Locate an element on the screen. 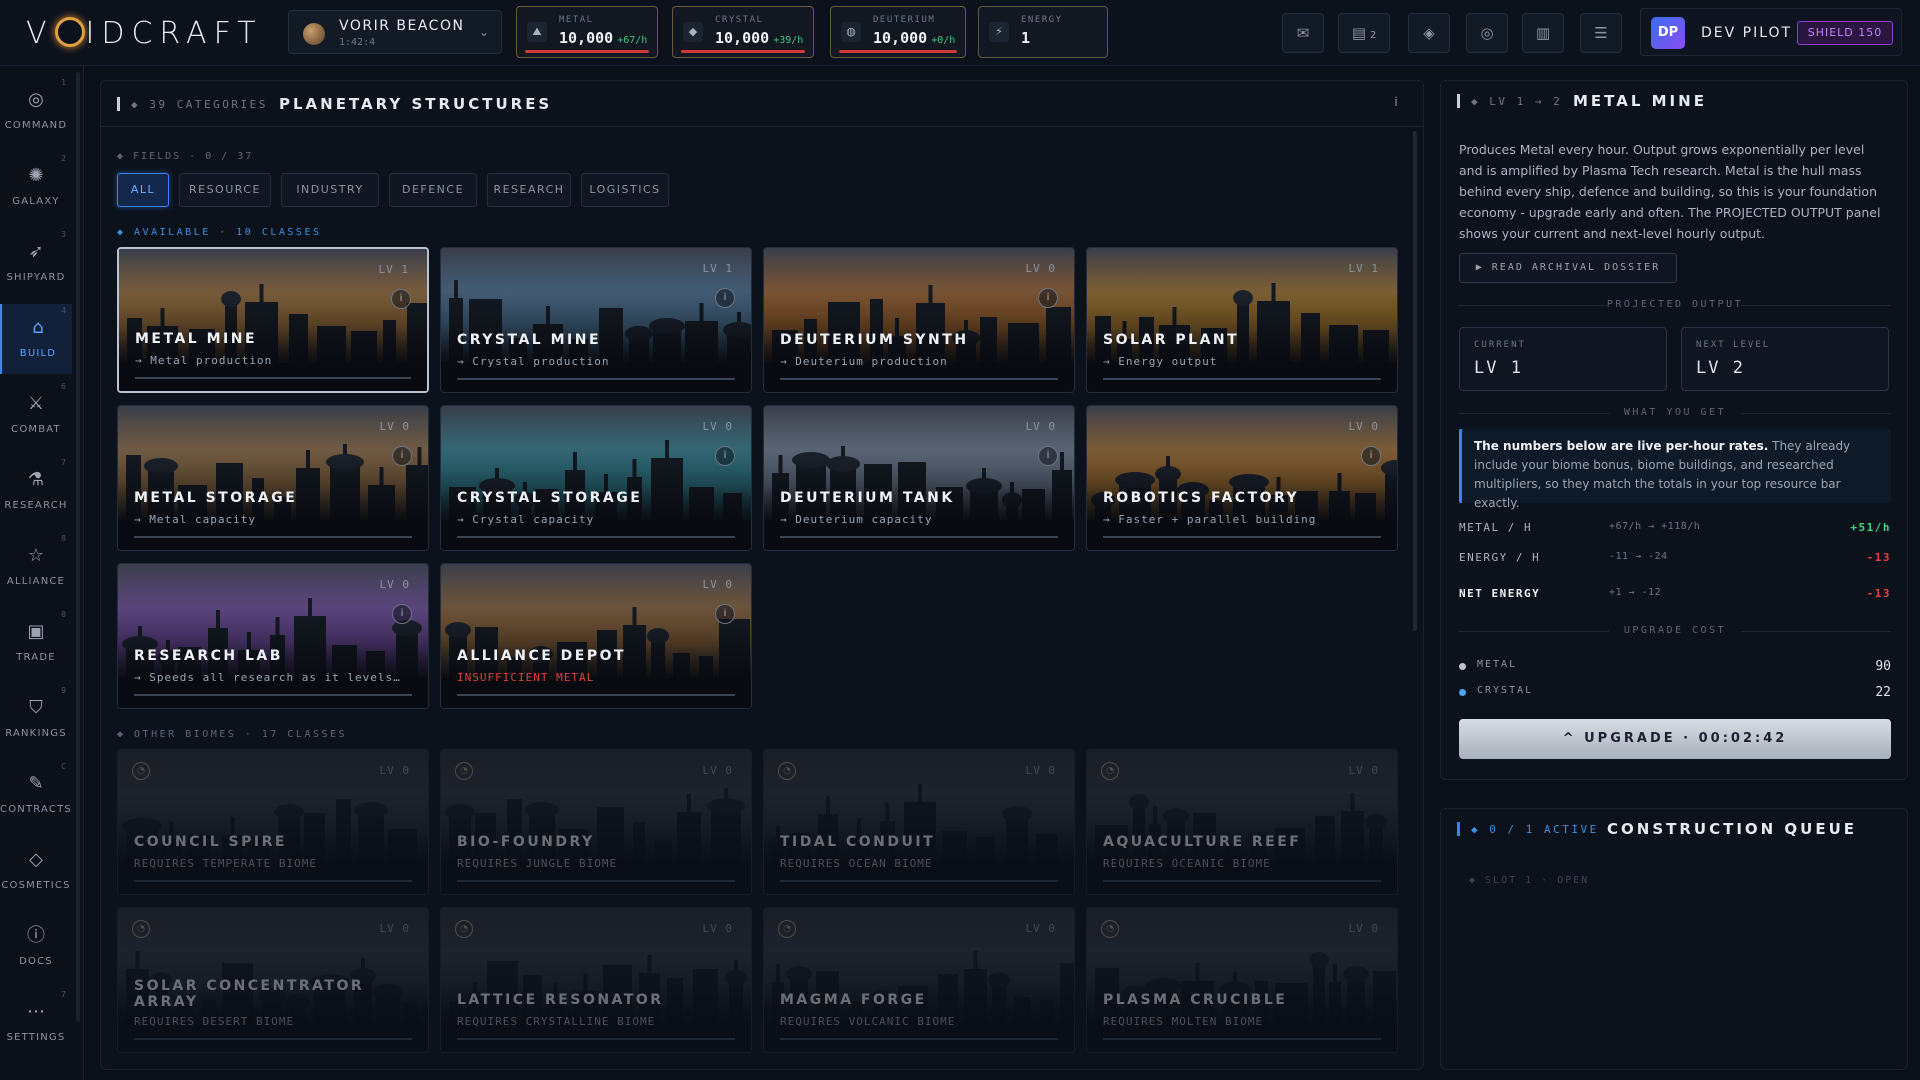 This screenshot has height=1080, width=1920. book-icon: ▥ is located at coordinates (1543, 33).